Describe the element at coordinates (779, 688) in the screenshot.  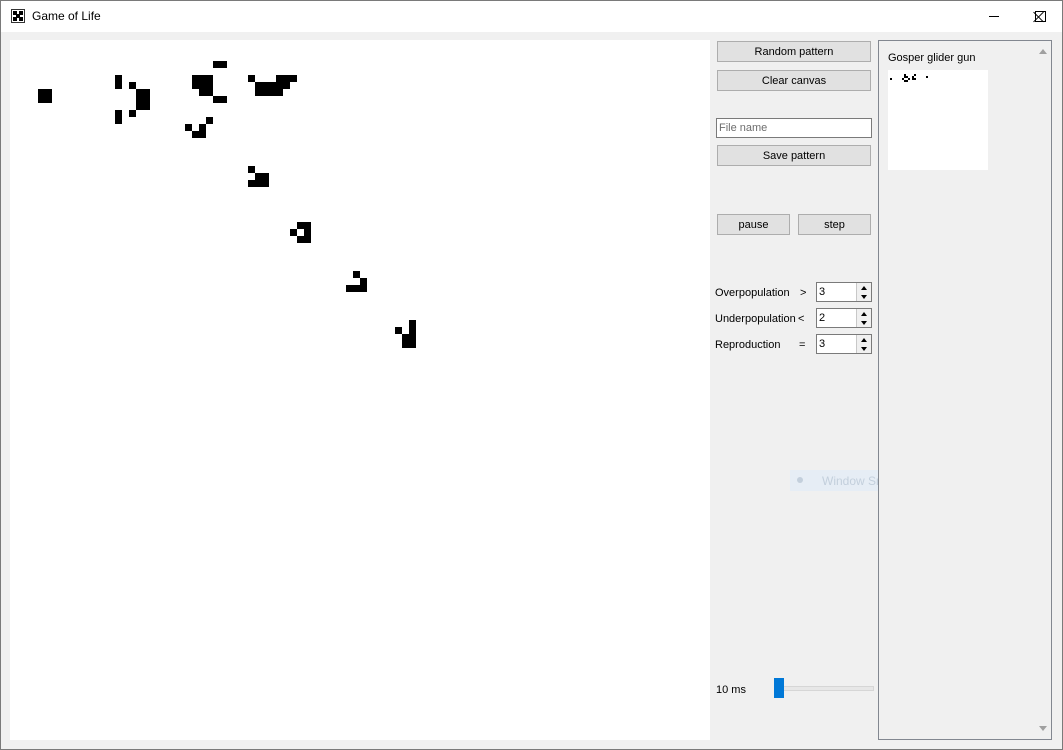
I see `speed-slider-thumb` at that location.